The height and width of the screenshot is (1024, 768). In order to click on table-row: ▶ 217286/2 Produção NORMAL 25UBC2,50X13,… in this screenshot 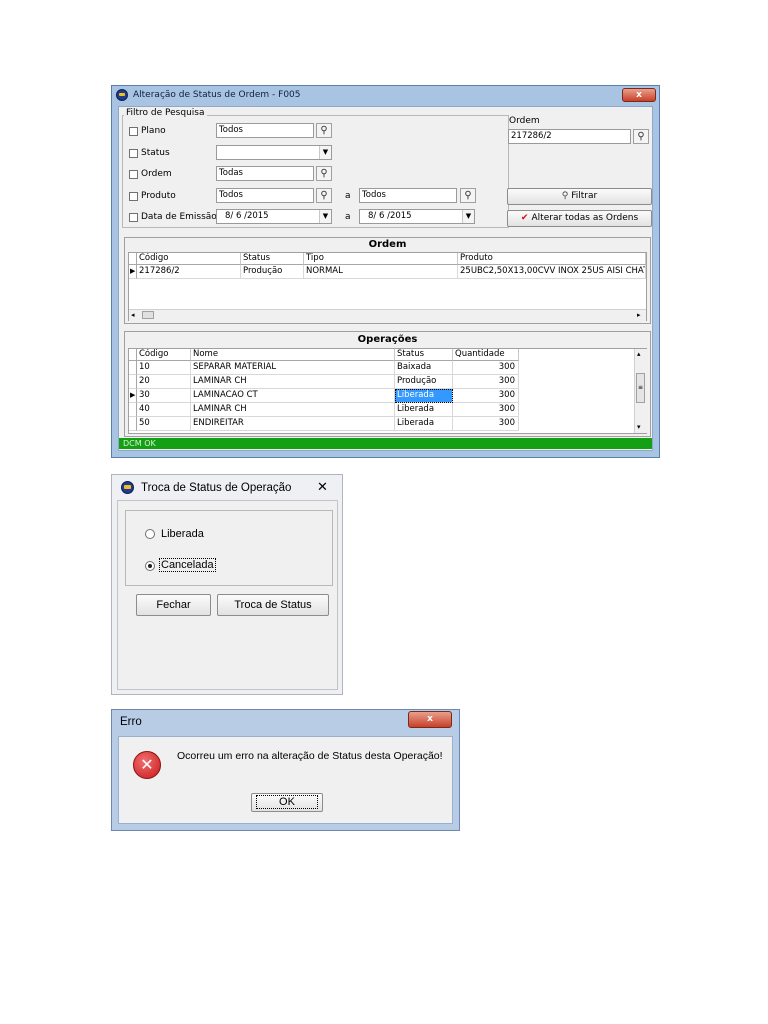, I will do `click(387, 272)`.